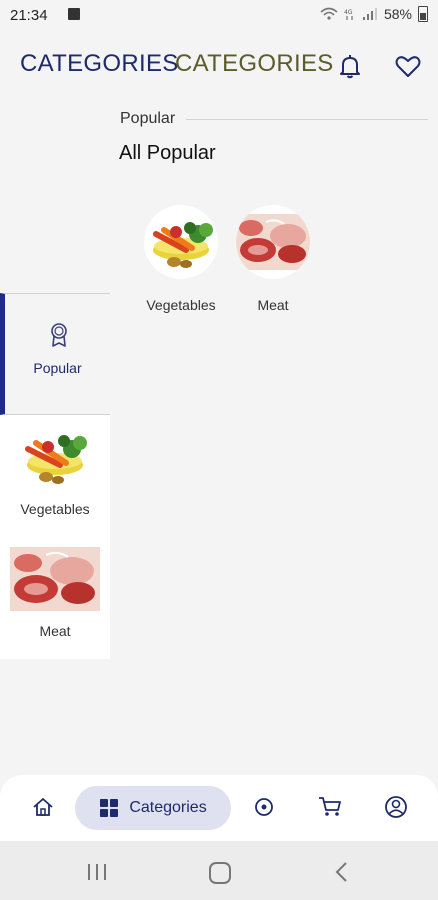 The image size is (438, 900). Describe the element at coordinates (29, 15) in the screenshot. I see `status-time: 21:34` at that location.